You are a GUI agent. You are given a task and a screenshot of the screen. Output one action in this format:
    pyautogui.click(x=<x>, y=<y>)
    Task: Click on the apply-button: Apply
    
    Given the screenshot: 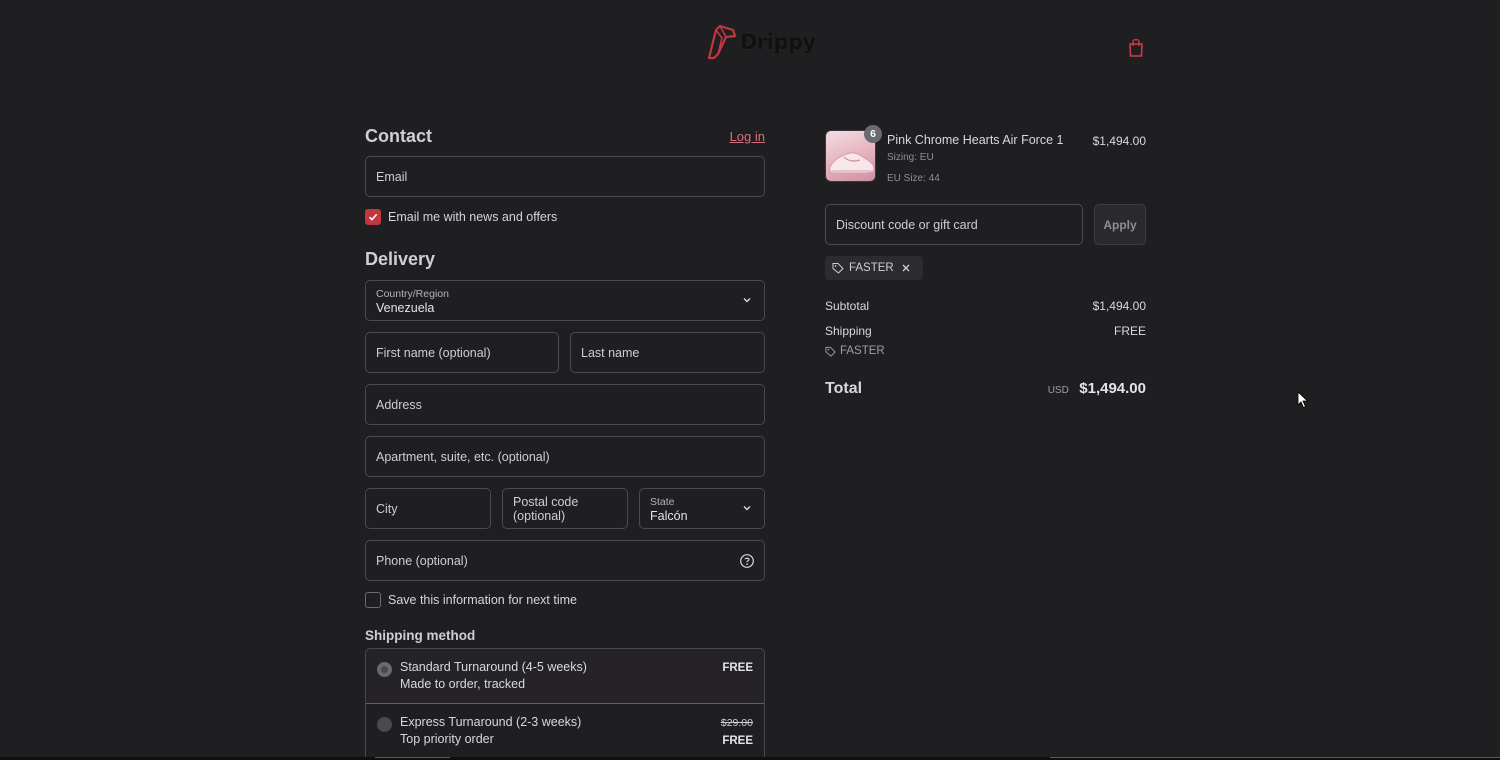 What is the action you would take?
    pyautogui.click(x=1120, y=224)
    